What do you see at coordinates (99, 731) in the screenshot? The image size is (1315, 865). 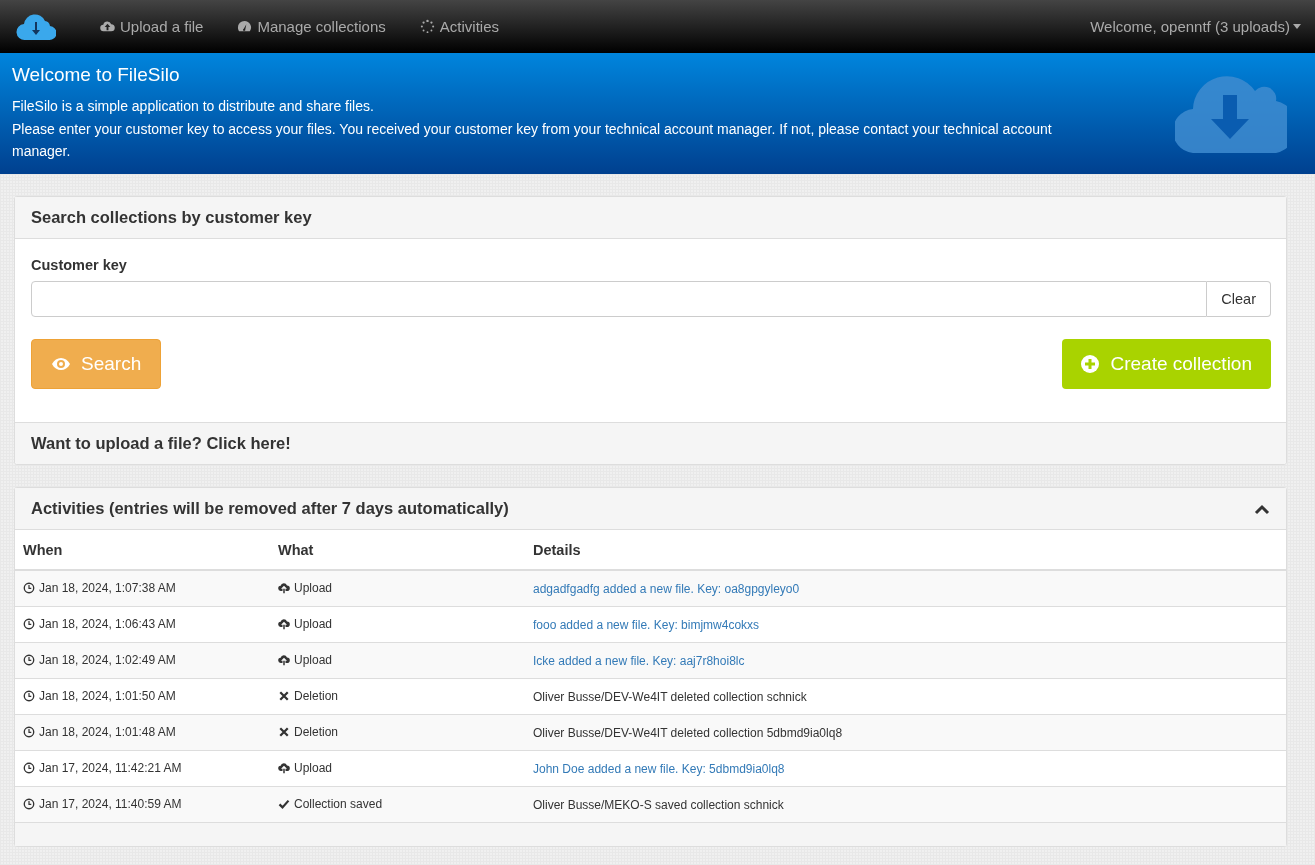 I see `table-cell: Jan 18, 2024, 1:01:48 AM` at bounding box center [99, 731].